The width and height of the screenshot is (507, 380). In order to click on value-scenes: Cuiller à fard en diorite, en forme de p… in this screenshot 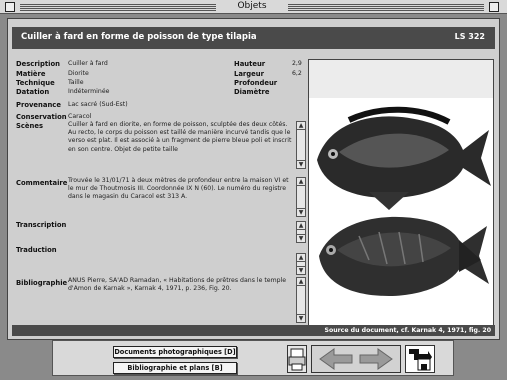, I will do `click(181, 137)`.